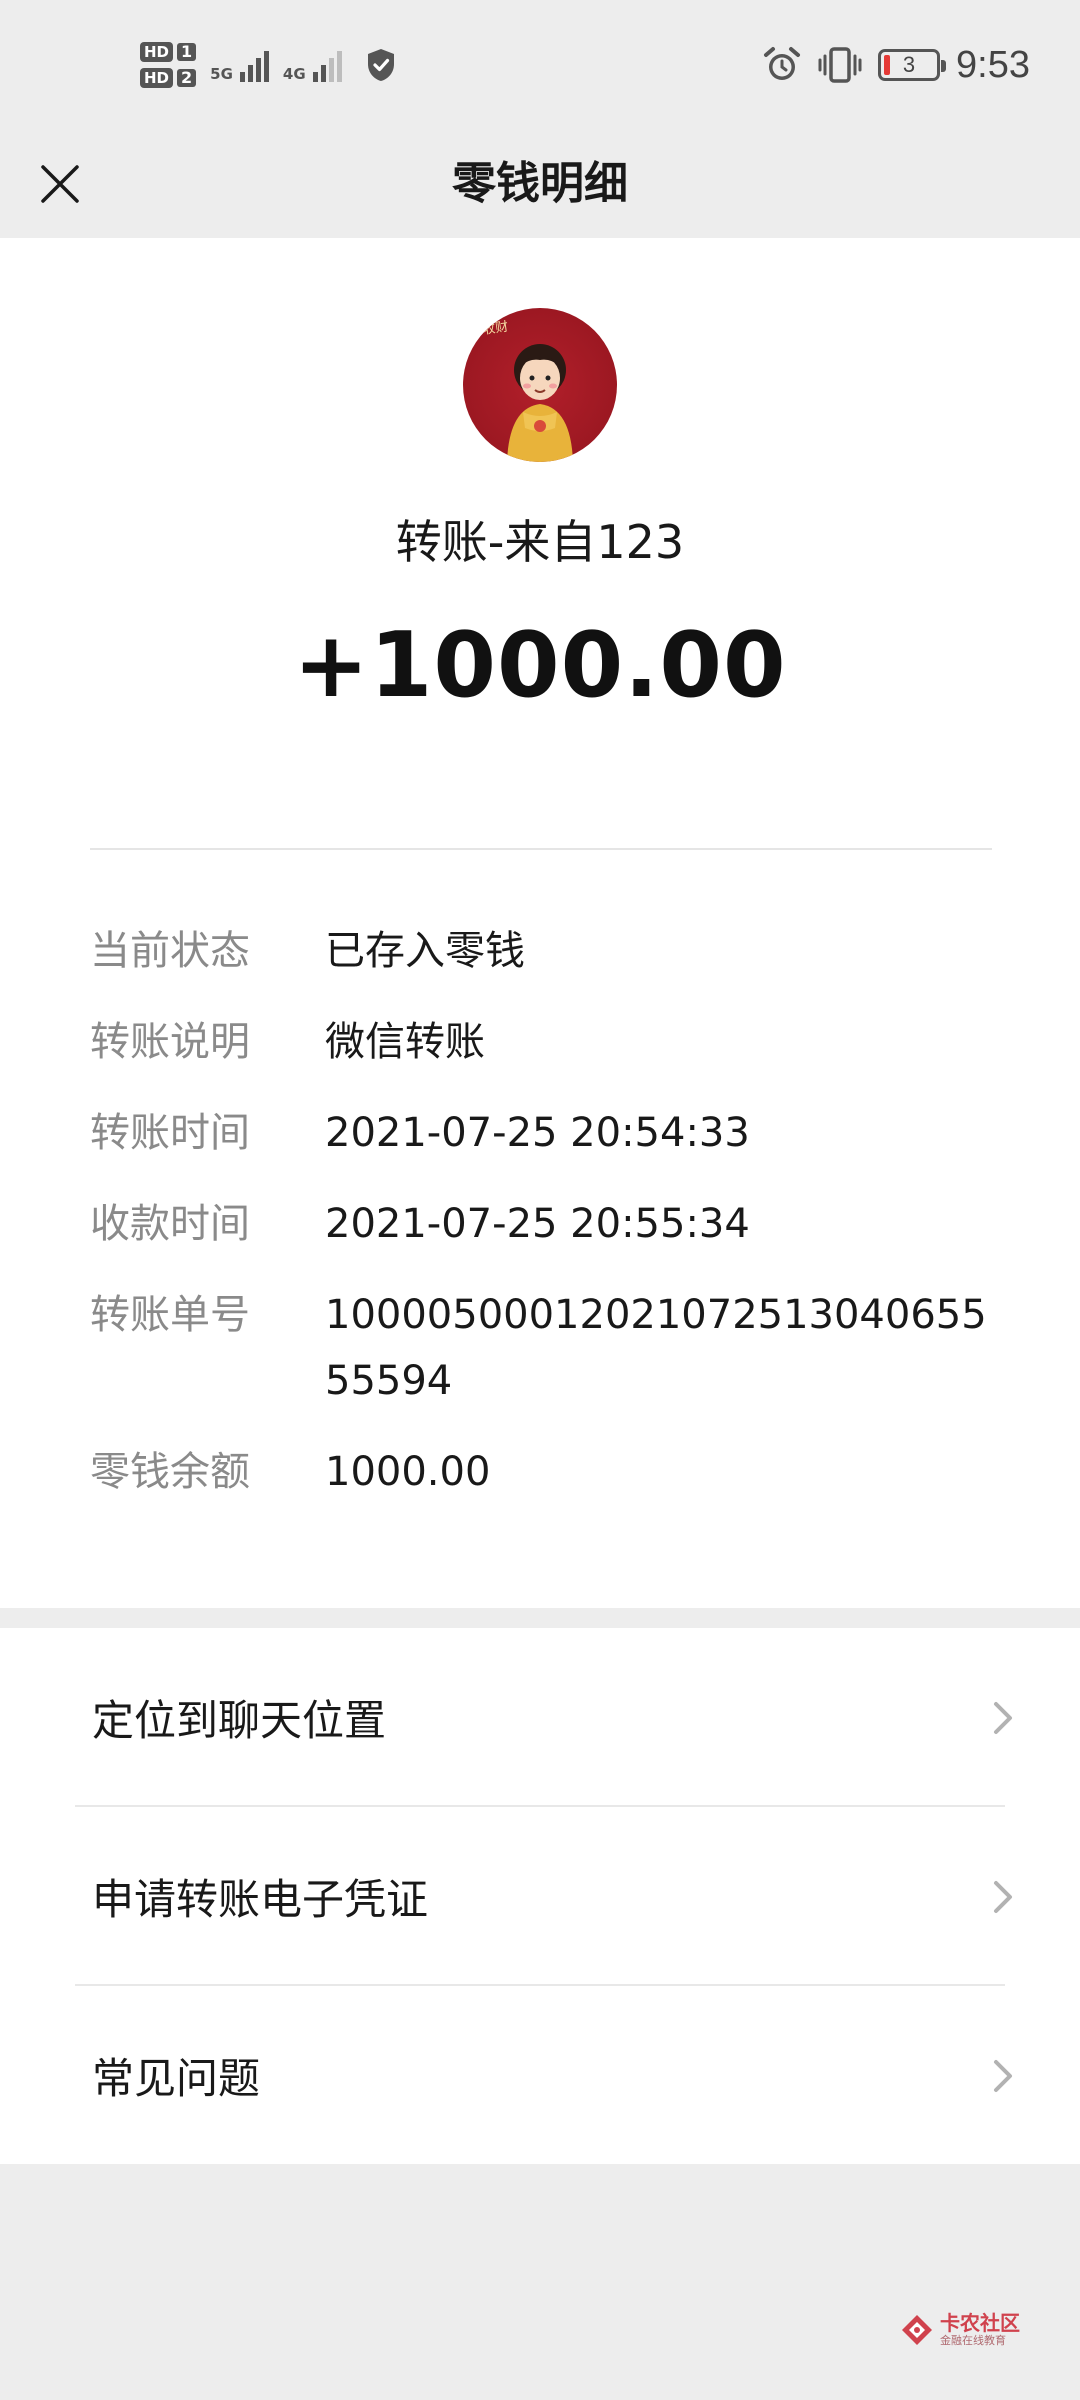 This screenshot has width=1080, height=2400. I want to click on shield-check-icon, so click(380, 65).